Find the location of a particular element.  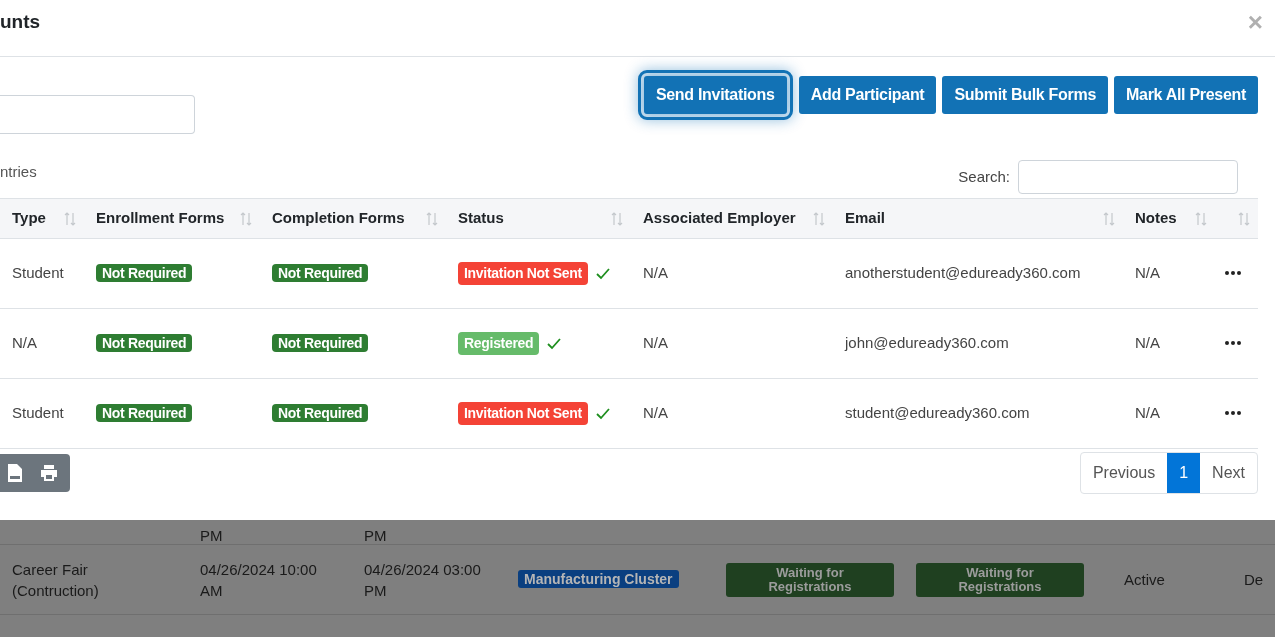

search-label: Search: is located at coordinates (984, 176).